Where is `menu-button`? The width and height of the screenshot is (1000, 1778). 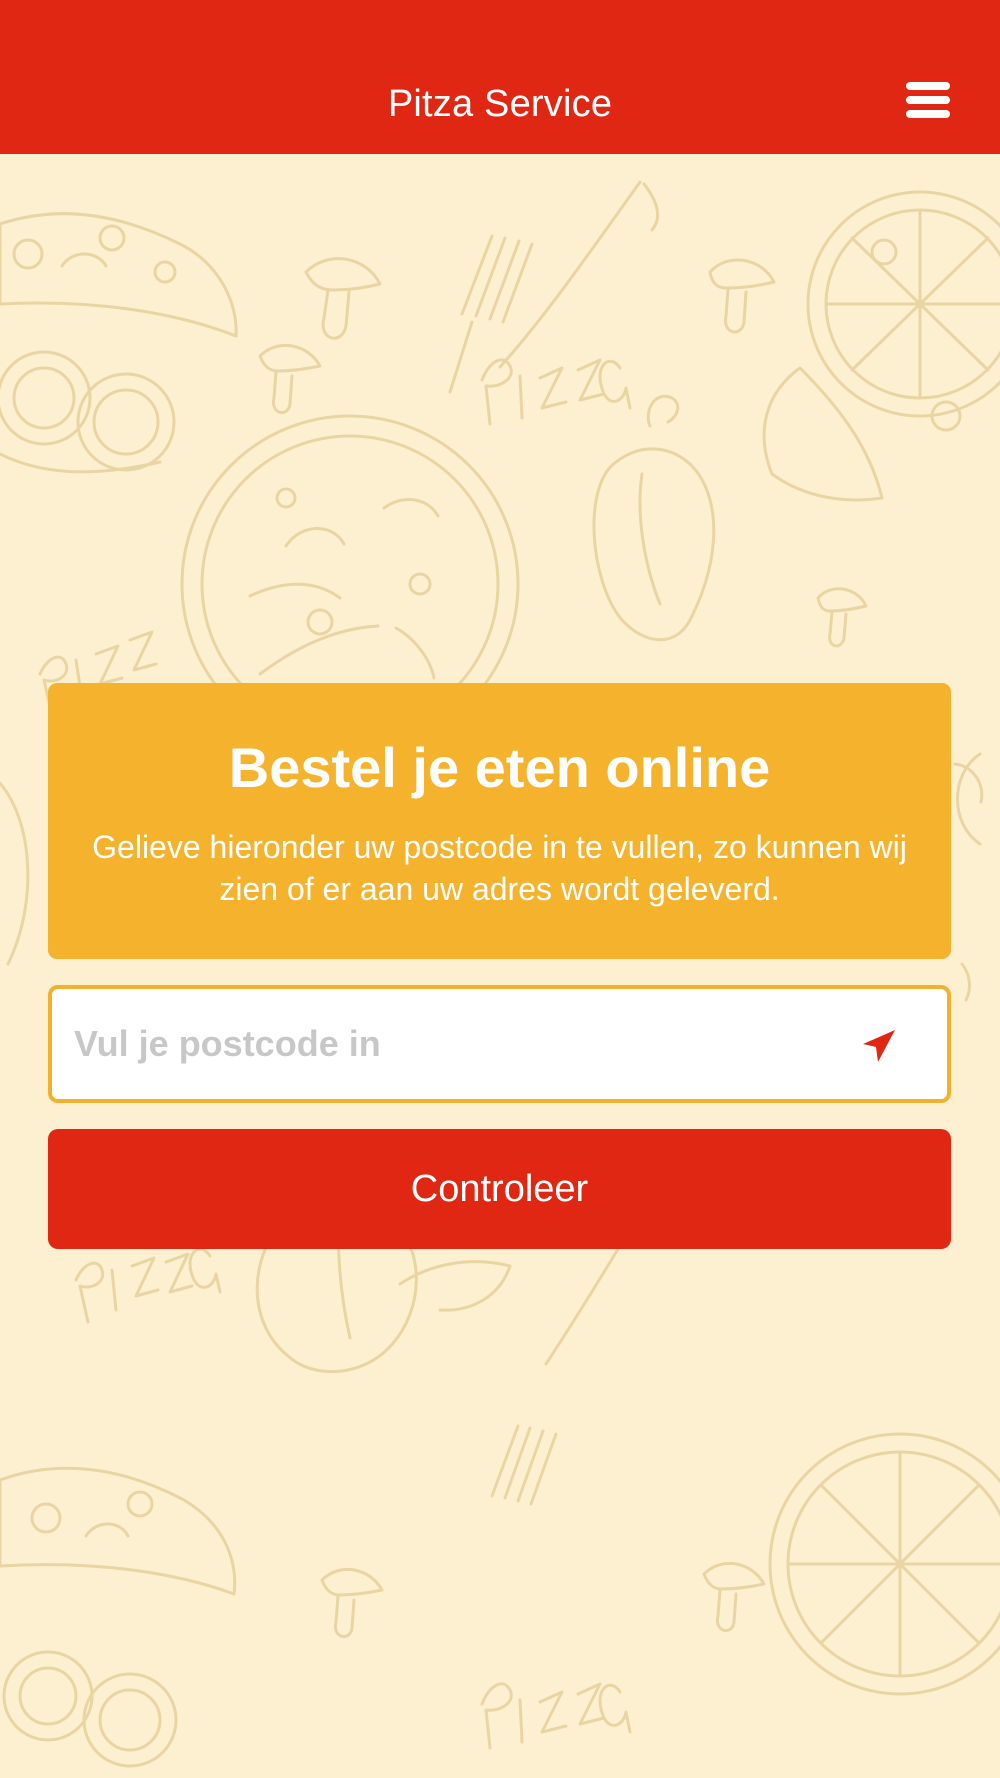 menu-button is located at coordinates (928, 104).